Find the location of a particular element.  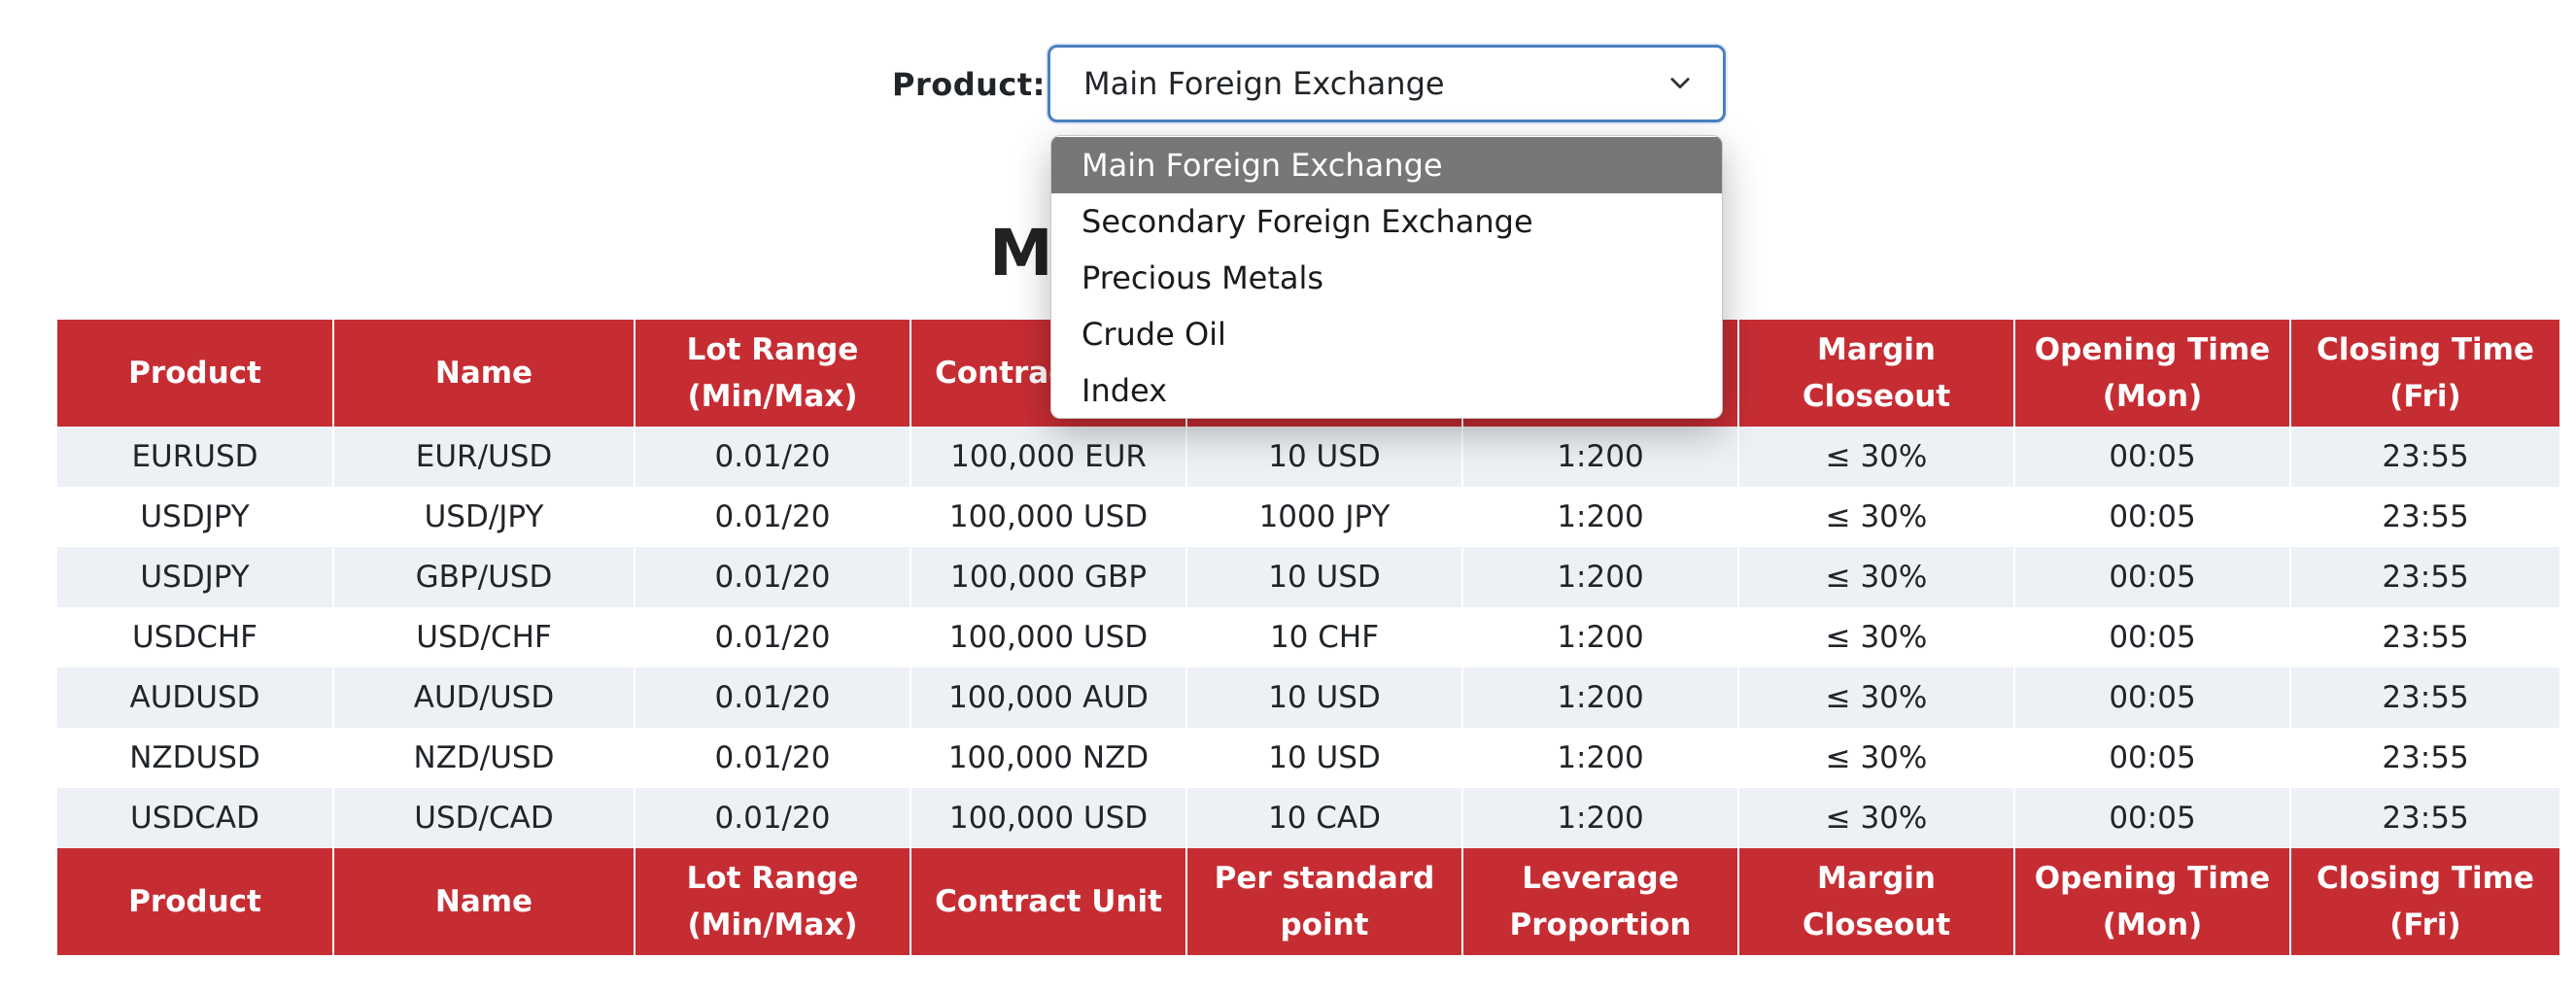

dropdown-option-main-foreign-exchange: Main Foreign Exchange is located at coordinates (1386, 165).